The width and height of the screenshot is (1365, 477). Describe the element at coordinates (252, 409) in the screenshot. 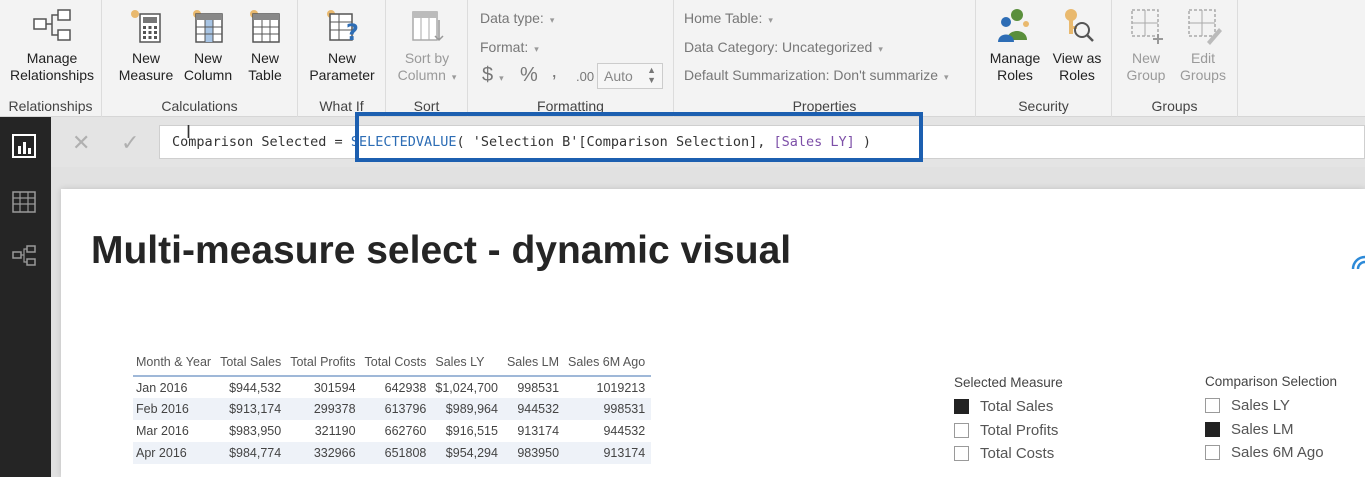

I see `table-cell: $913,174` at that location.